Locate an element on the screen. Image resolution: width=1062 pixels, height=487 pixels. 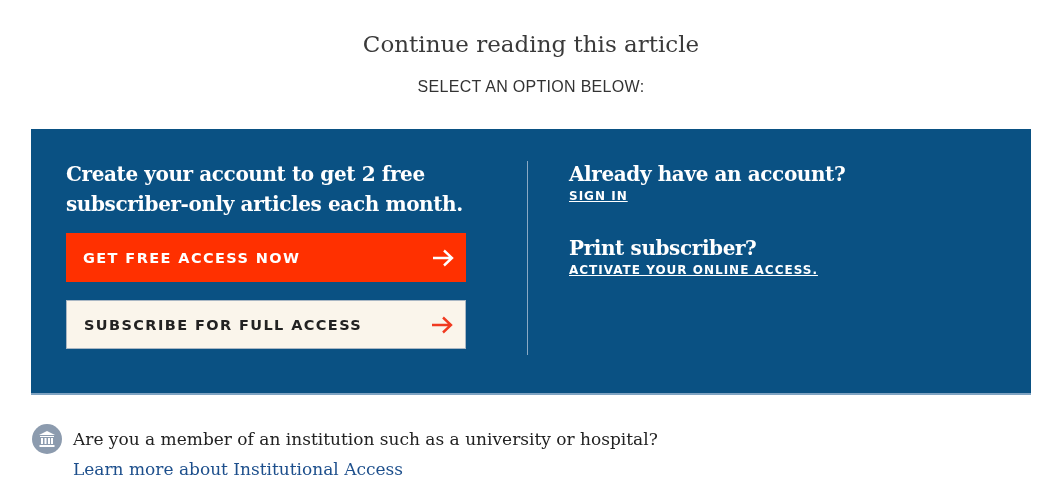
option-link: ACTIVATE YOUR ONLINE ACCESS. is located at coordinates (693, 270).